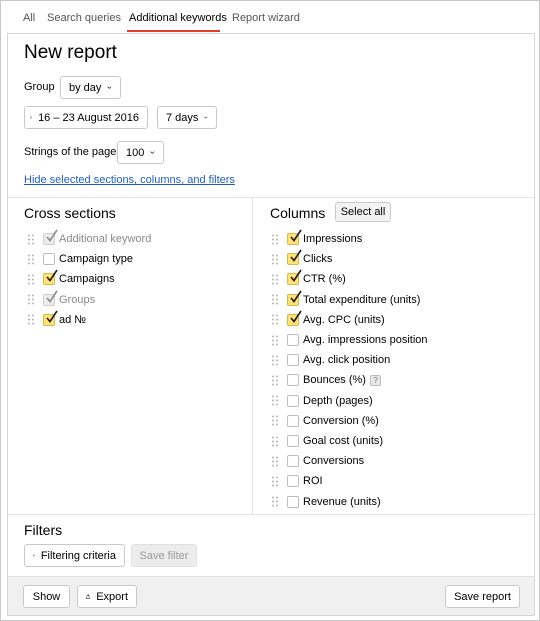 This screenshot has height=621, width=540. I want to click on column-row: CTR (%), so click(308, 278).